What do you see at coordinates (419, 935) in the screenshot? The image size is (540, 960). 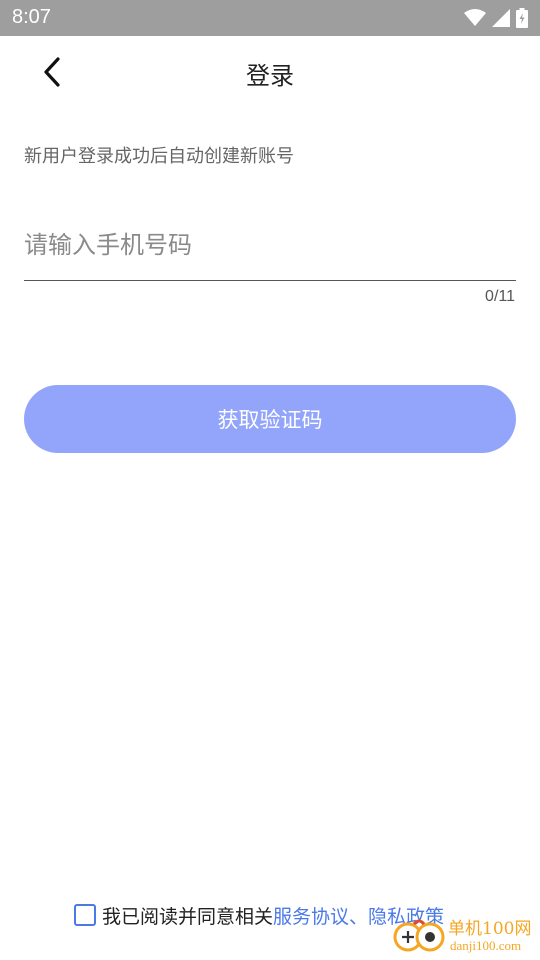 I see `watermark-logo-icon` at bounding box center [419, 935].